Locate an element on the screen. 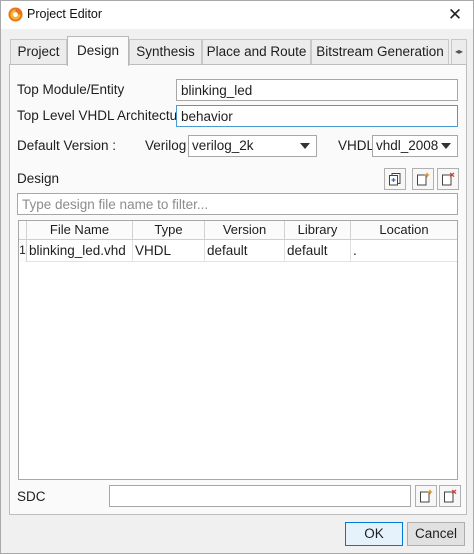 This screenshot has height=554, width=474. window-title: Project Editor is located at coordinates (65, 14).